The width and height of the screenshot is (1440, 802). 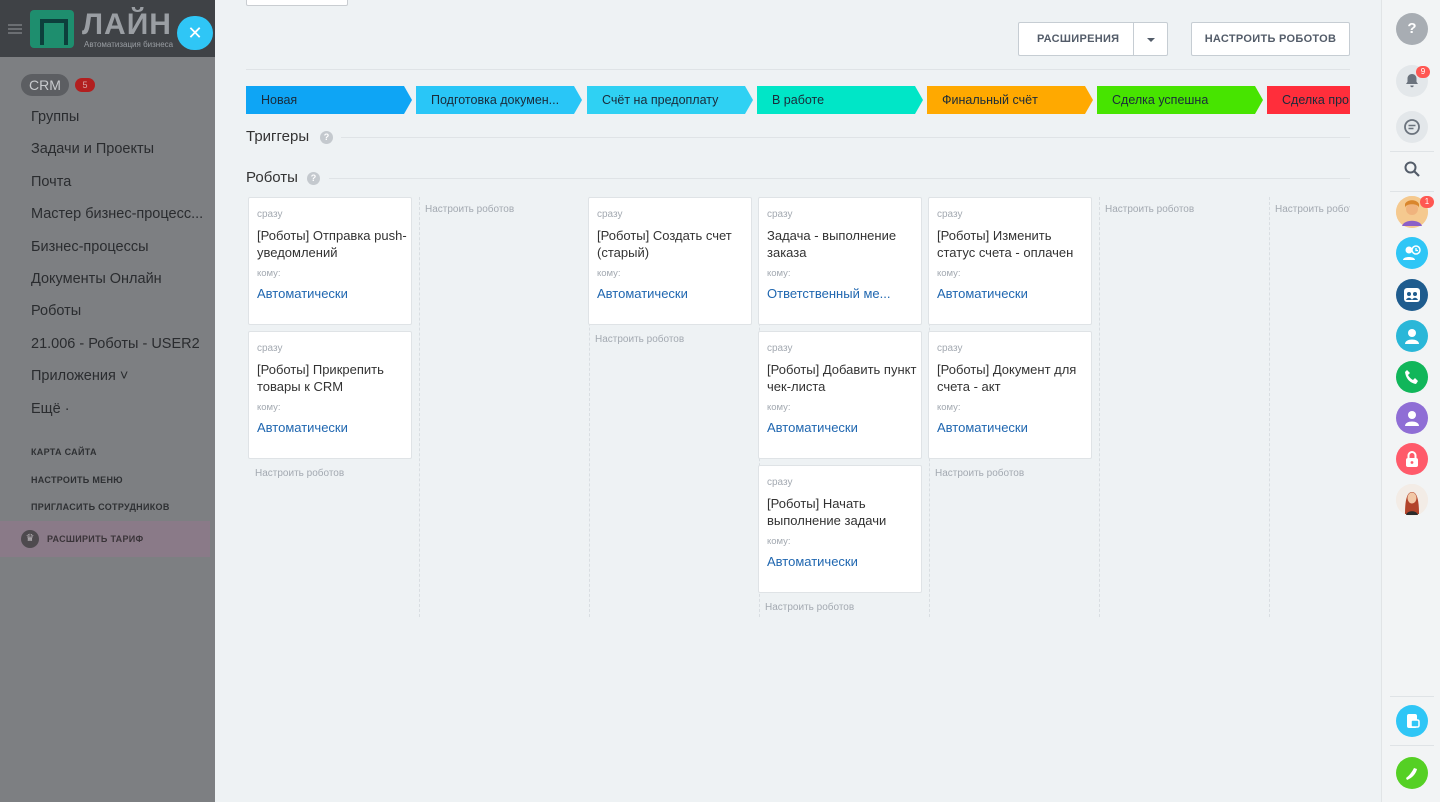 I want to click on stage-final-invoice: Финальный счёт, so click(x=1010, y=100).